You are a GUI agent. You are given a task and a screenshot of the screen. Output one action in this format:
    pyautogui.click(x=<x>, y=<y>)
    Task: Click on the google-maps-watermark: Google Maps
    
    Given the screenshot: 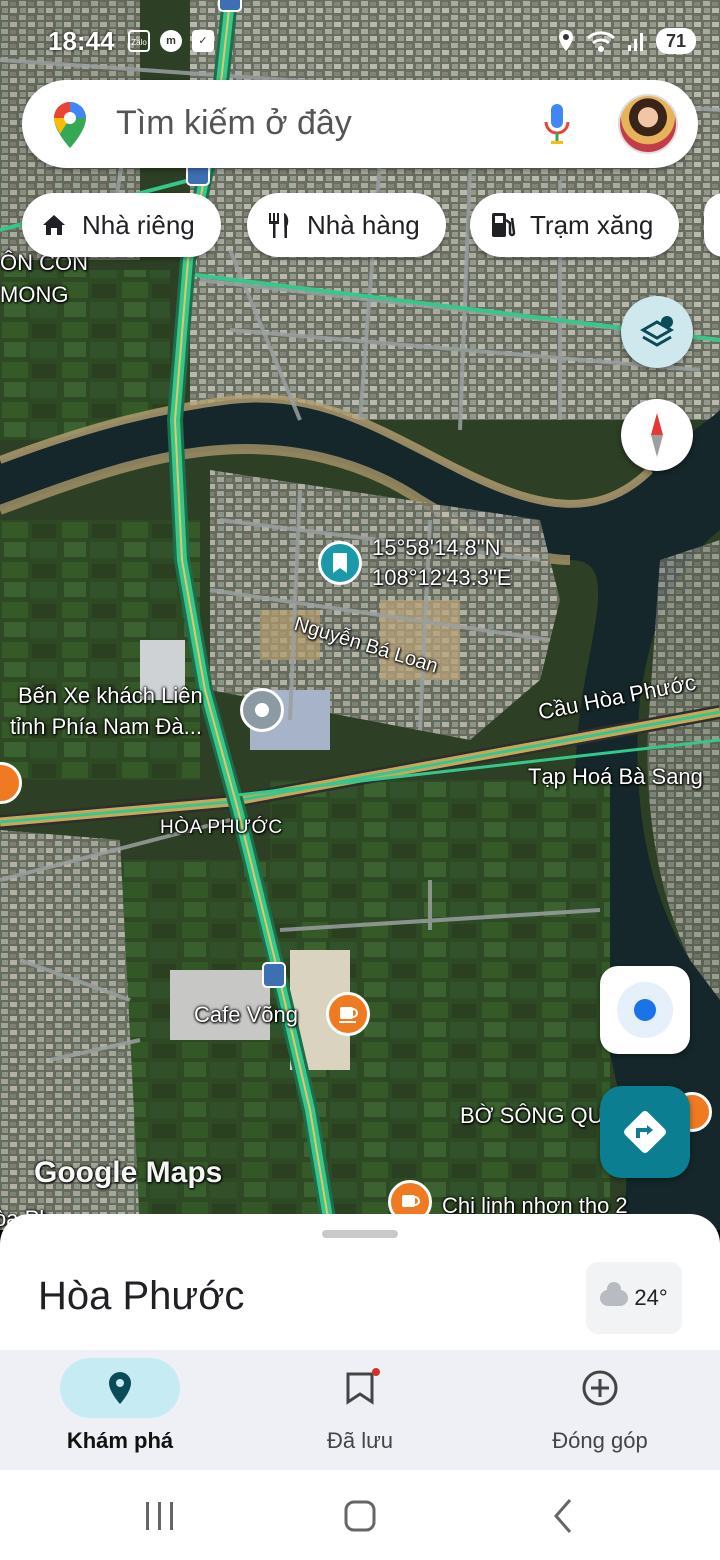 What is the action you would take?
    pyautogui.click(x=128, y=1172)
    